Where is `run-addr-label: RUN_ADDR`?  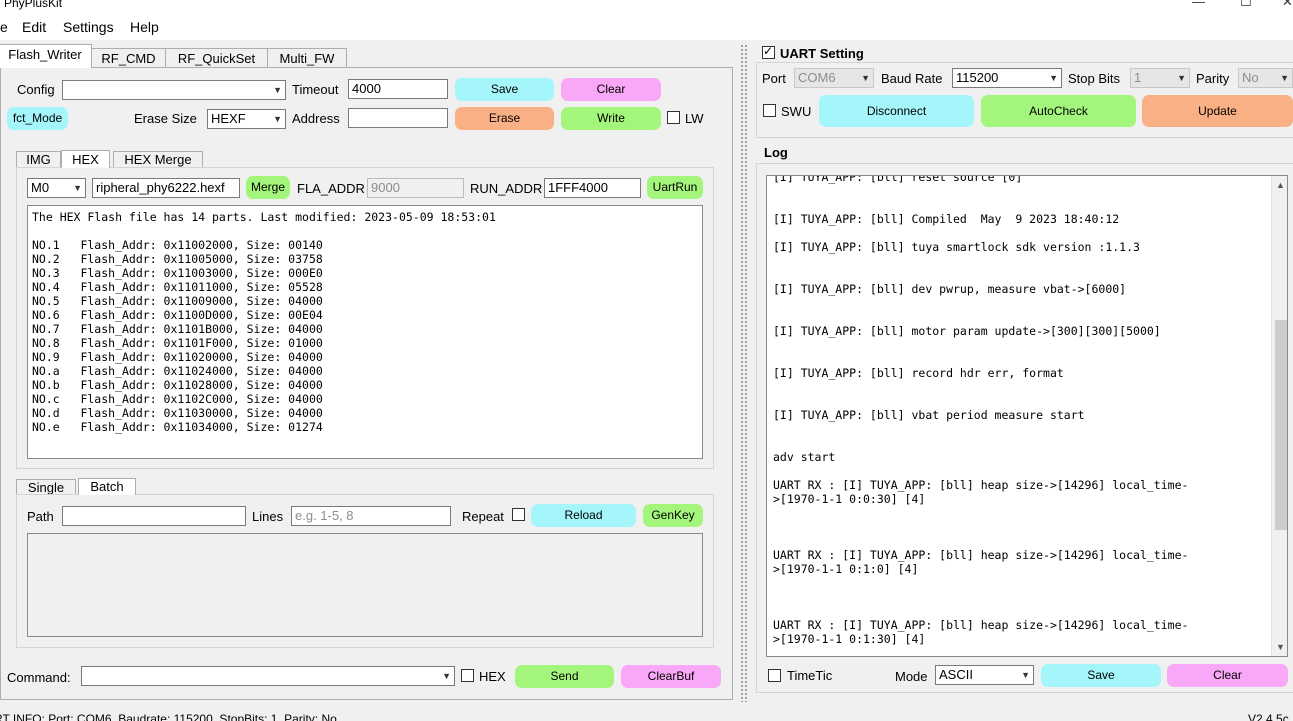
run-addr-label: RUN_ADDR is located at coordinates (506, 188).